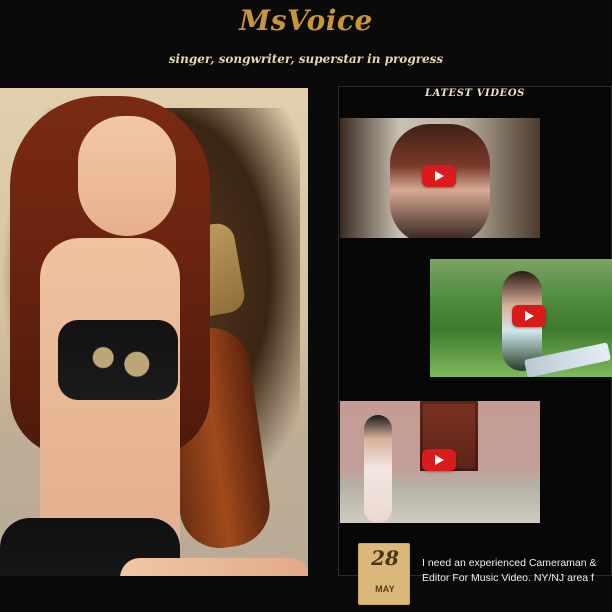 This screenshot has height=612, width=612. Describe the element at coordinates (306, 20) in the screenshot. I see `site-logo-title: MsVoice` at that location.